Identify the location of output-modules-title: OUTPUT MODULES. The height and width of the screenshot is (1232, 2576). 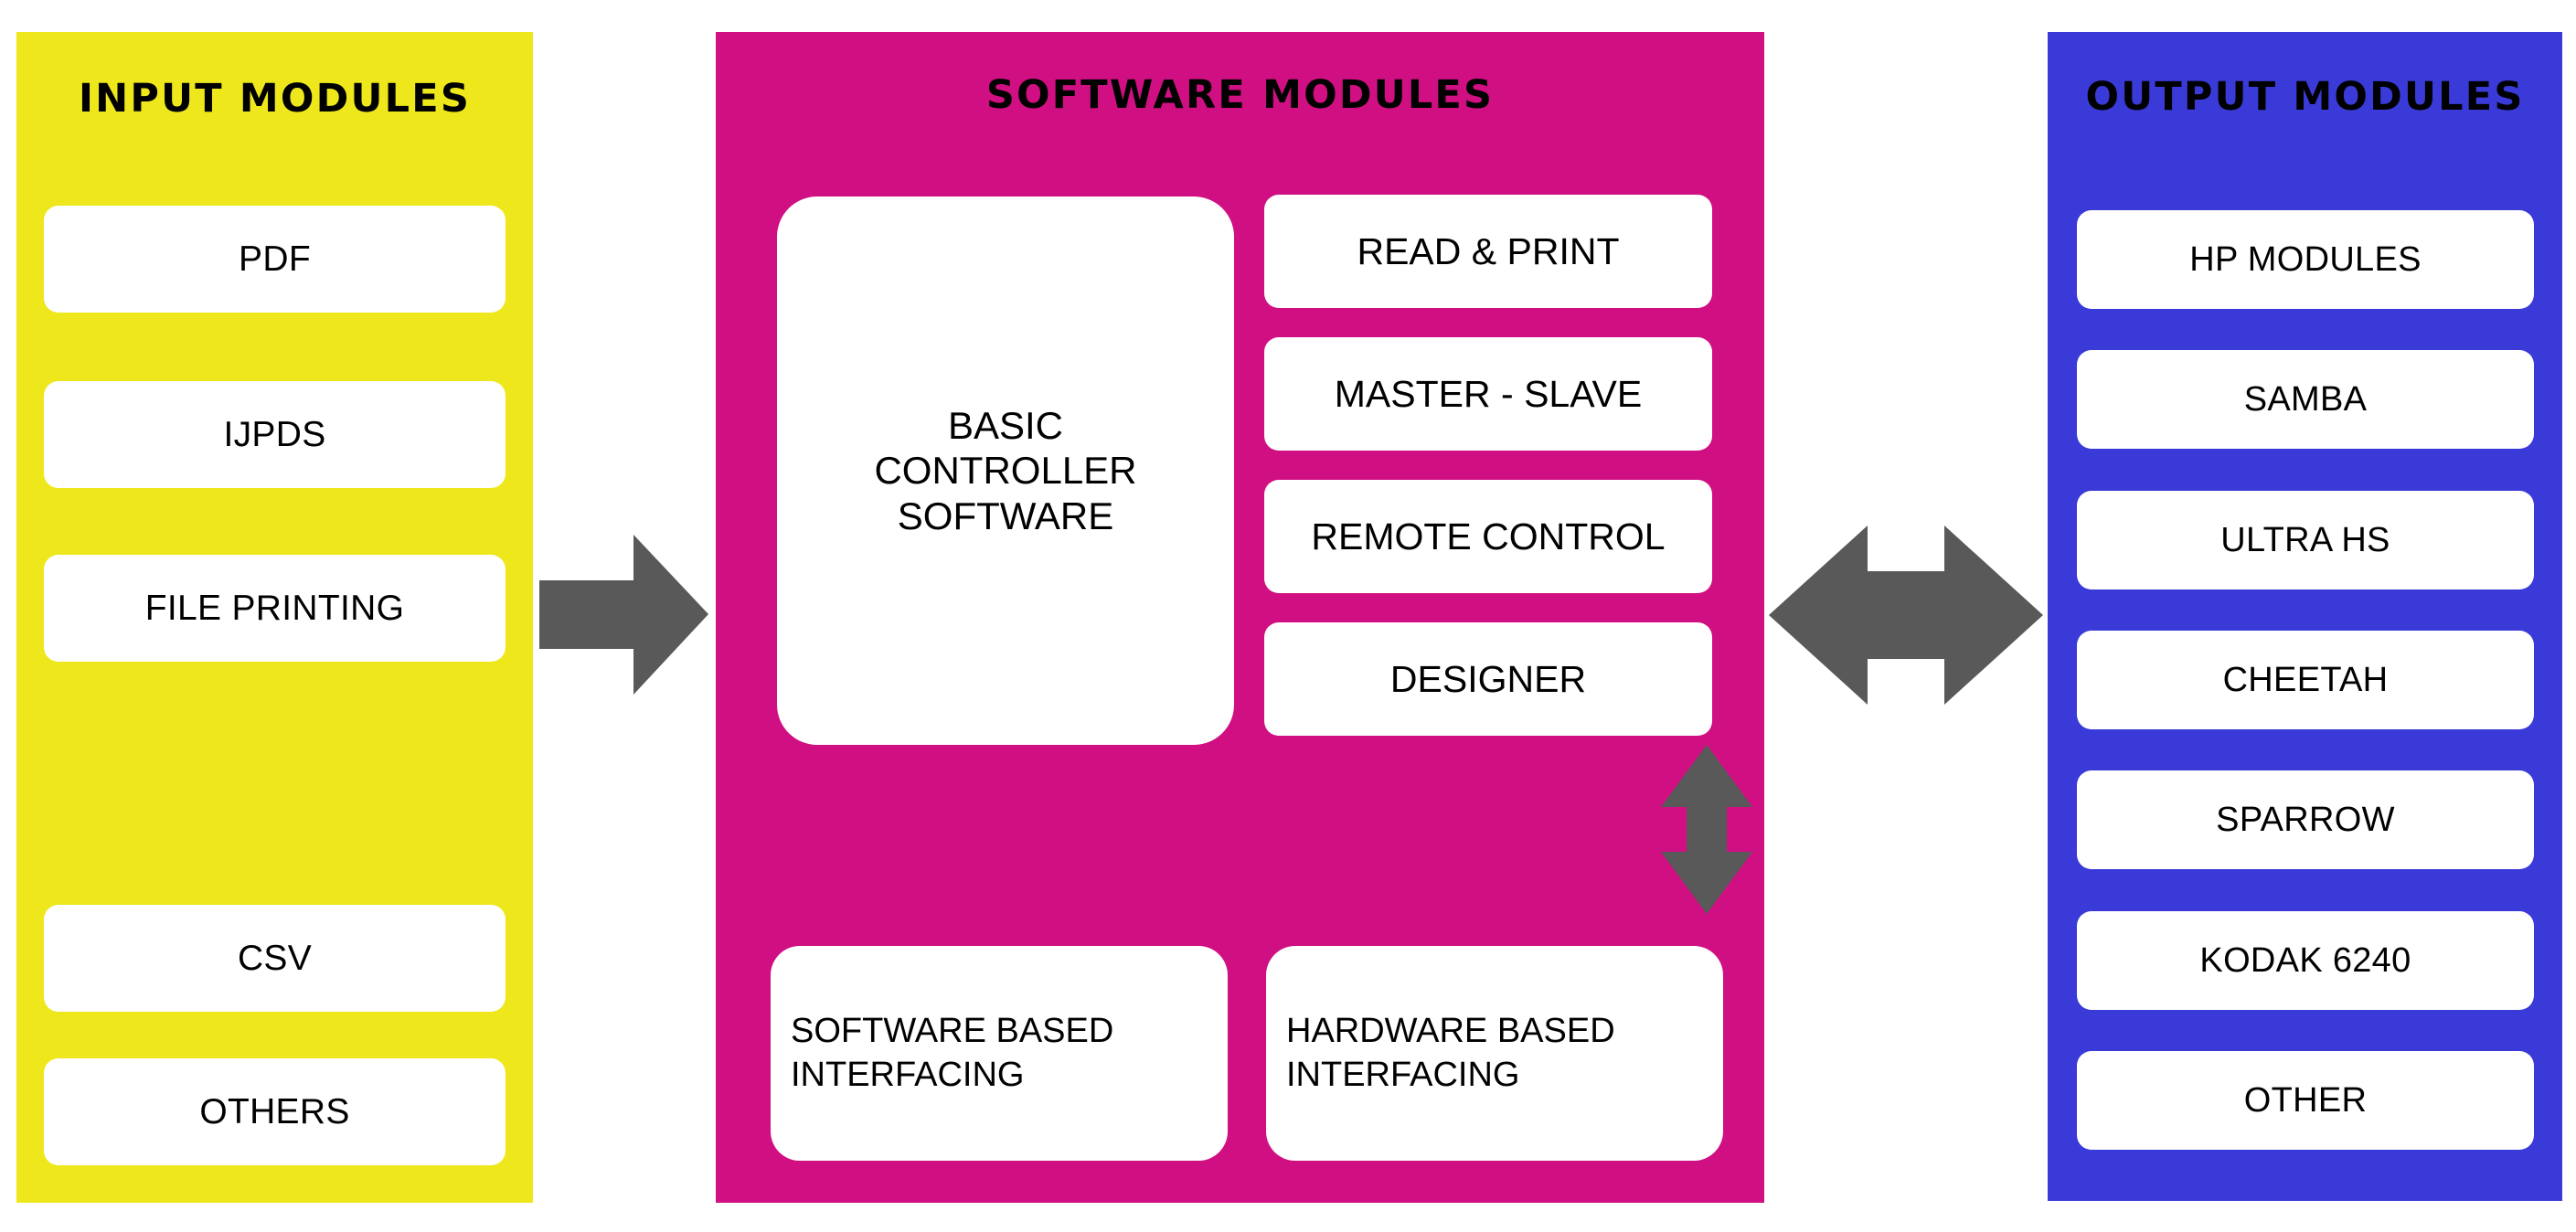
(2305, 97).